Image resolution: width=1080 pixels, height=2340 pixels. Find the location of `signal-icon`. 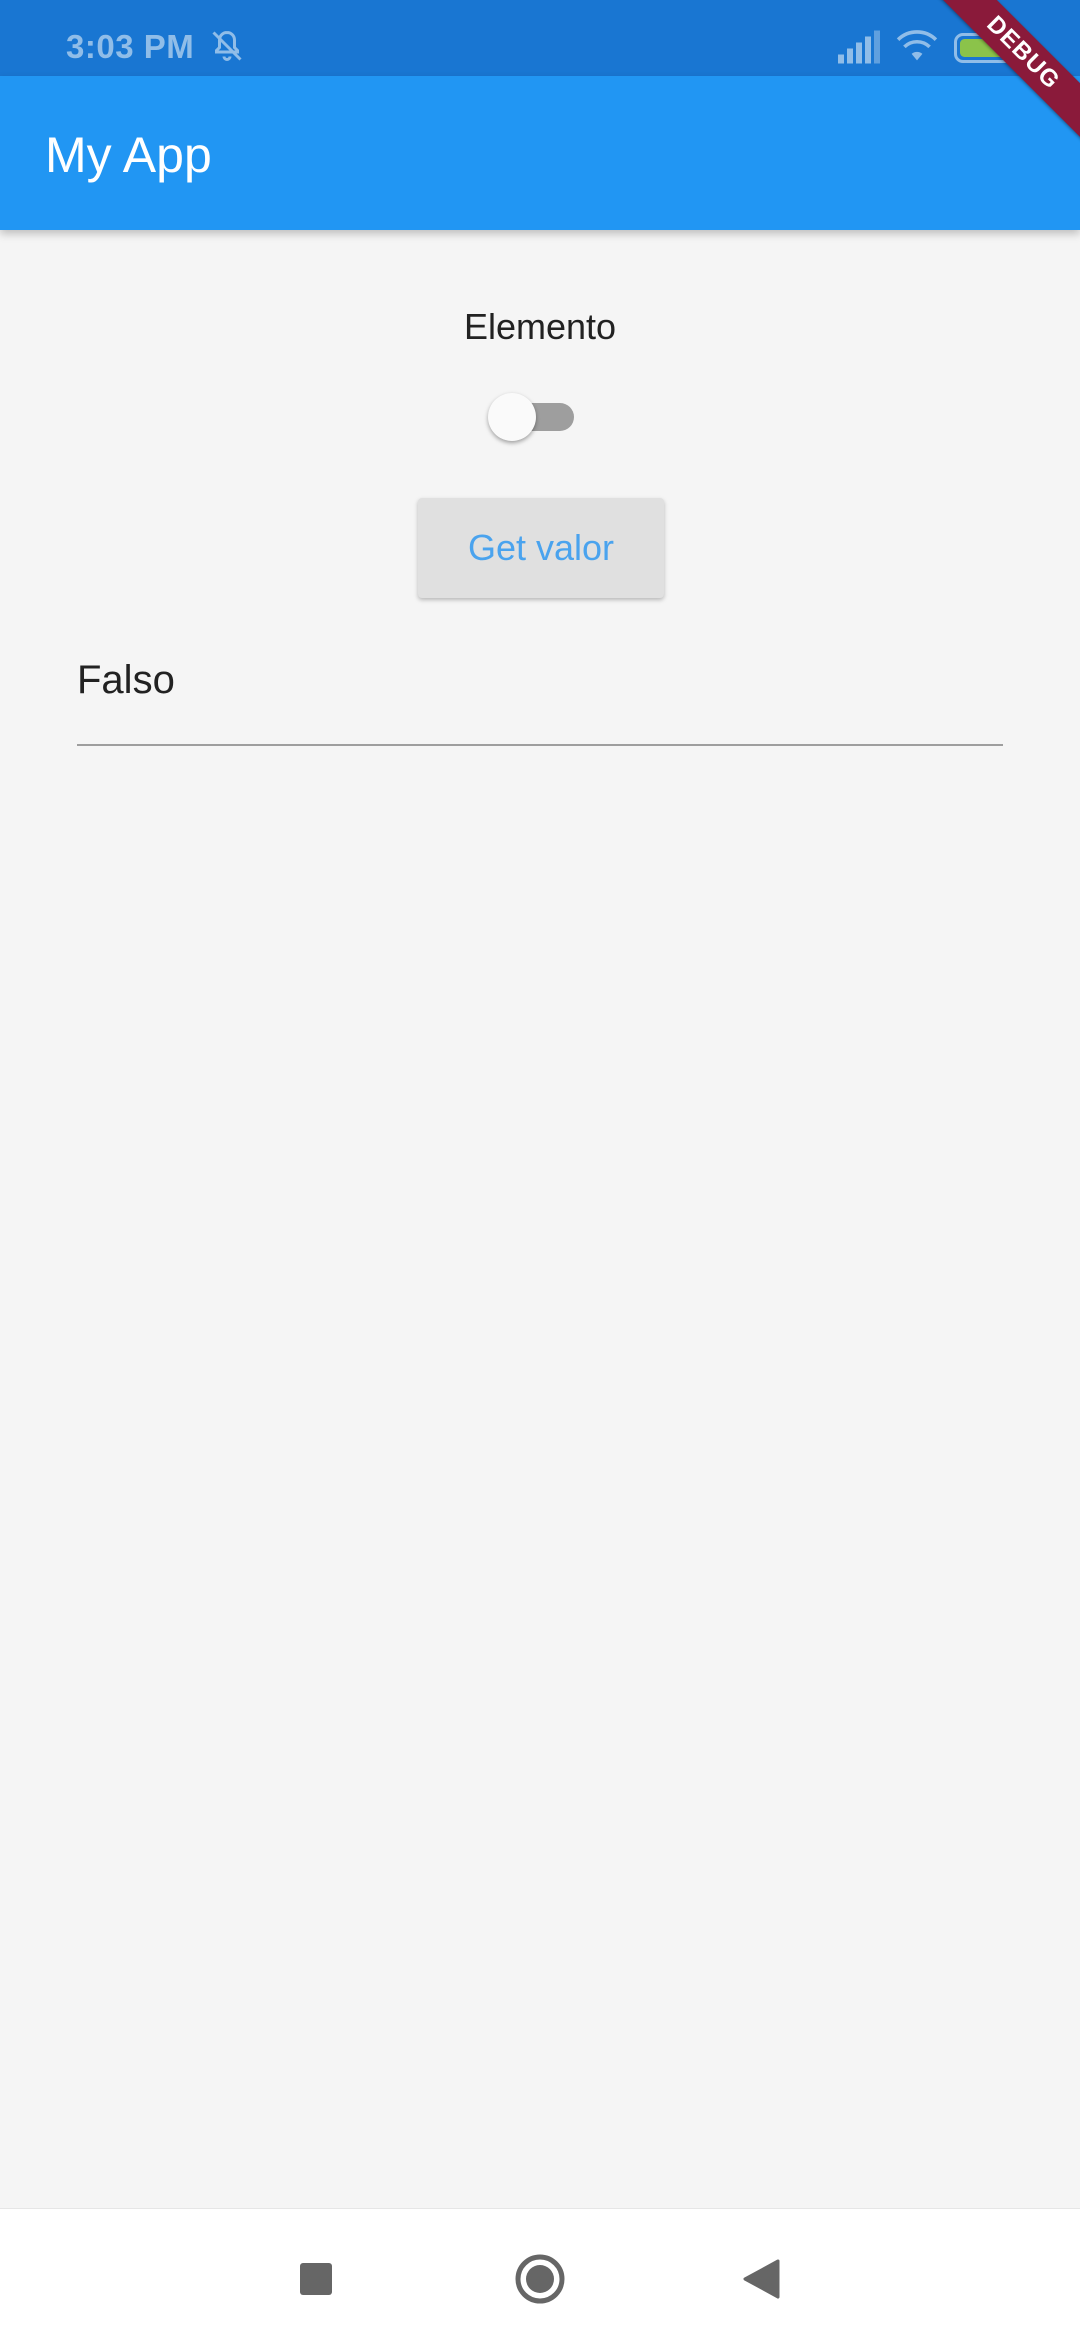

signal-icon is located at coordinates (859, 47).